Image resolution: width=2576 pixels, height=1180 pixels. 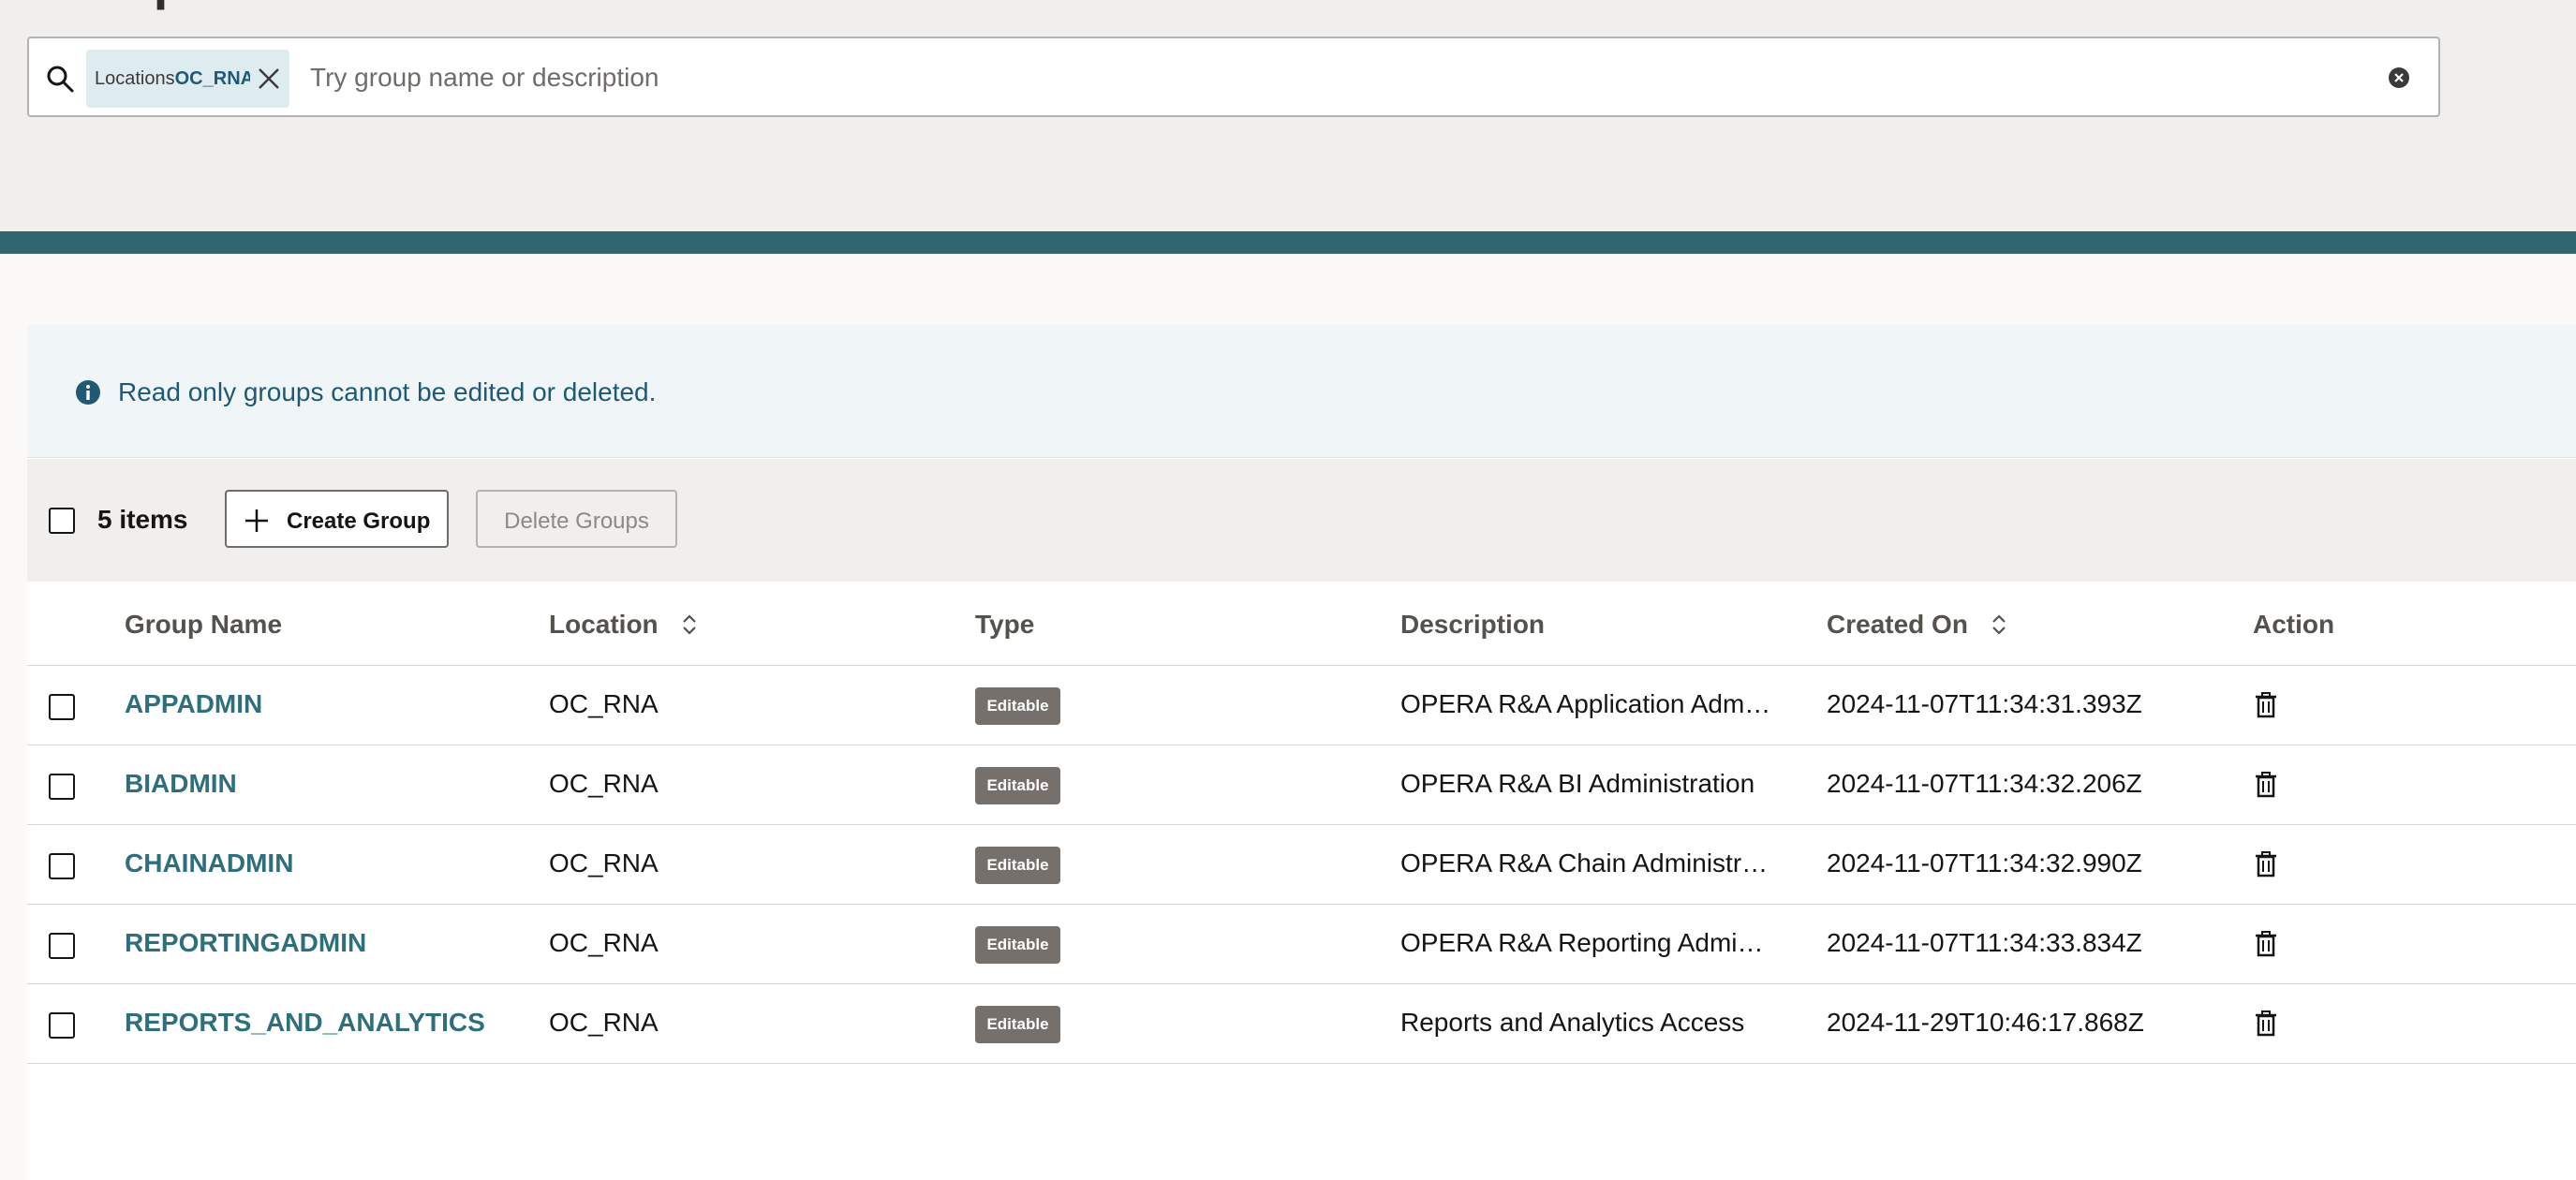 What do you see at coordinates (1577, 783) in the screenshot?
I see `description-cell: OPERA R&A BI Administration` at bounding box center [1577, 783].